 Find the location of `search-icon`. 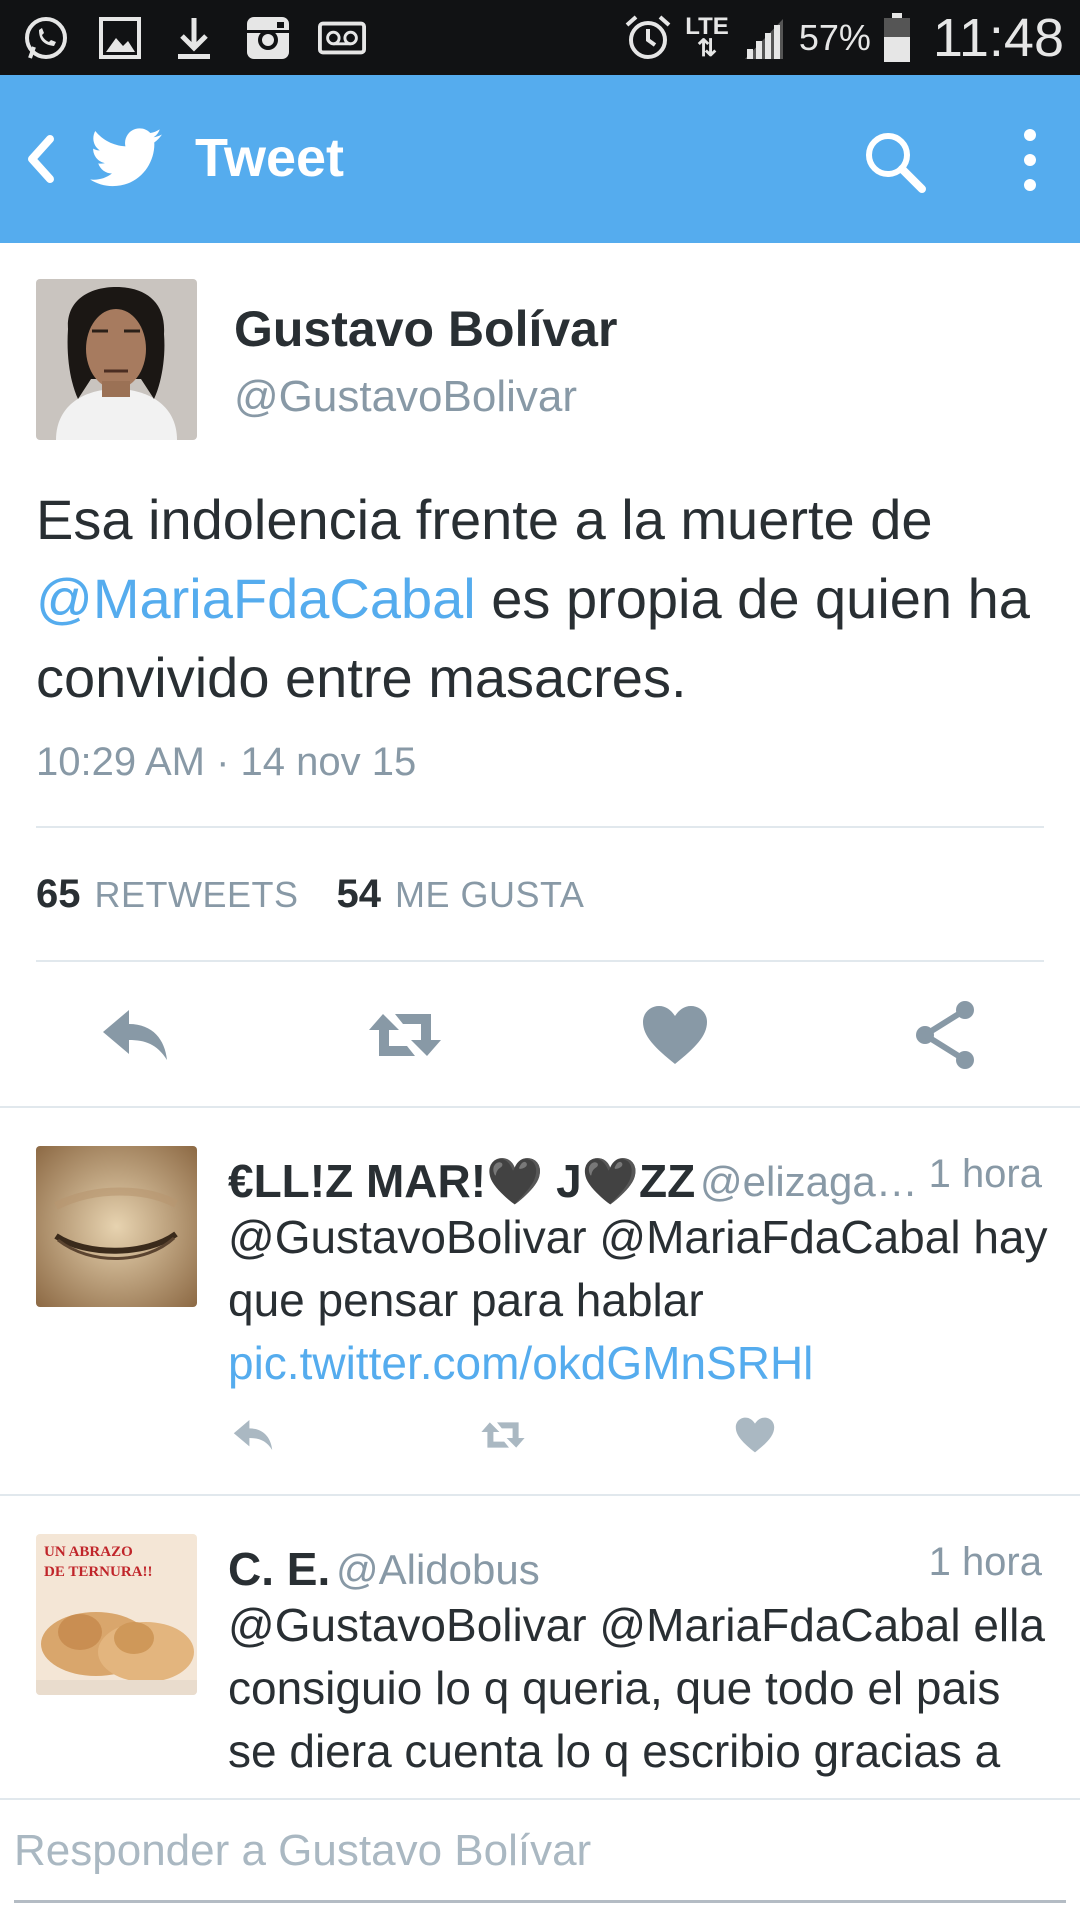

search-icon is located at coordinates (895, 162).